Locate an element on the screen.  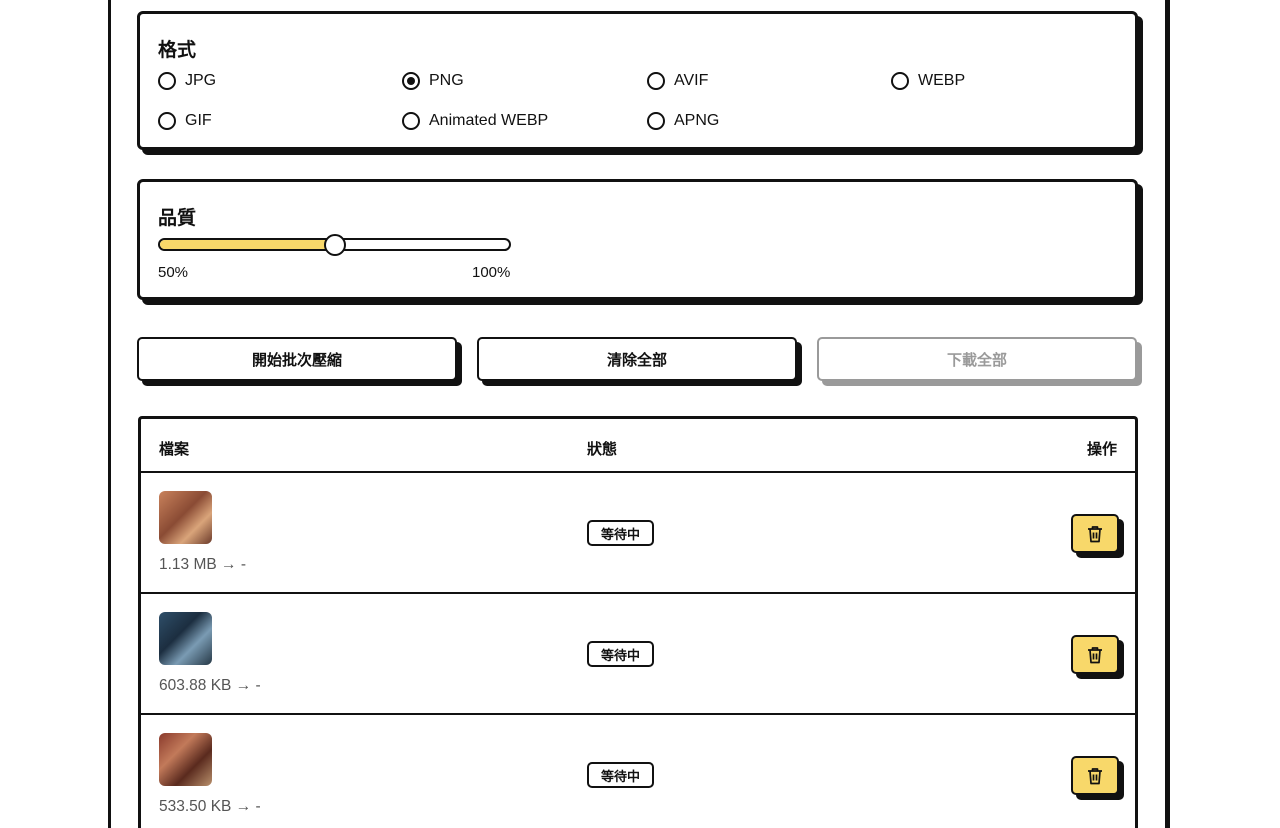
page-frame-right is located at coordinates (1167, 414).